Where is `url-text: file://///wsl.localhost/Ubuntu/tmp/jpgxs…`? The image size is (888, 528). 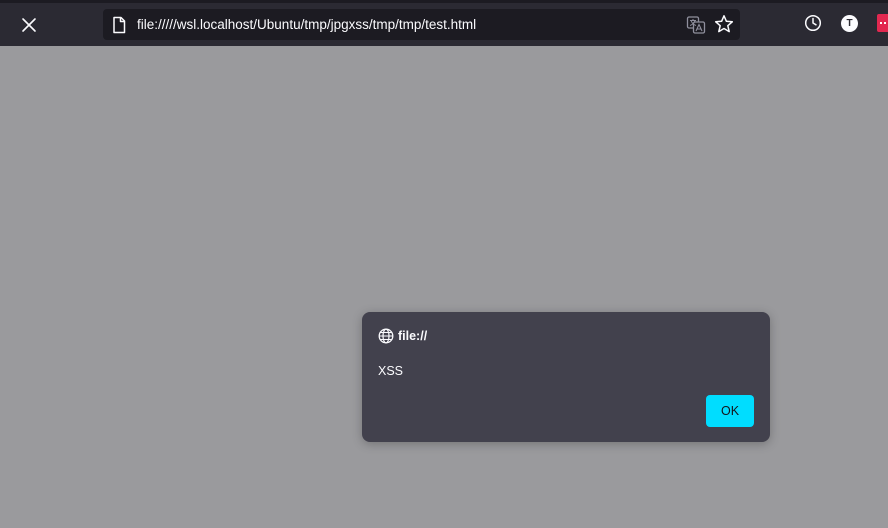
url-text: file://///wsl.localhost/Ubuntu/tmp/jpgxs… is located at coordinates (306, 24).